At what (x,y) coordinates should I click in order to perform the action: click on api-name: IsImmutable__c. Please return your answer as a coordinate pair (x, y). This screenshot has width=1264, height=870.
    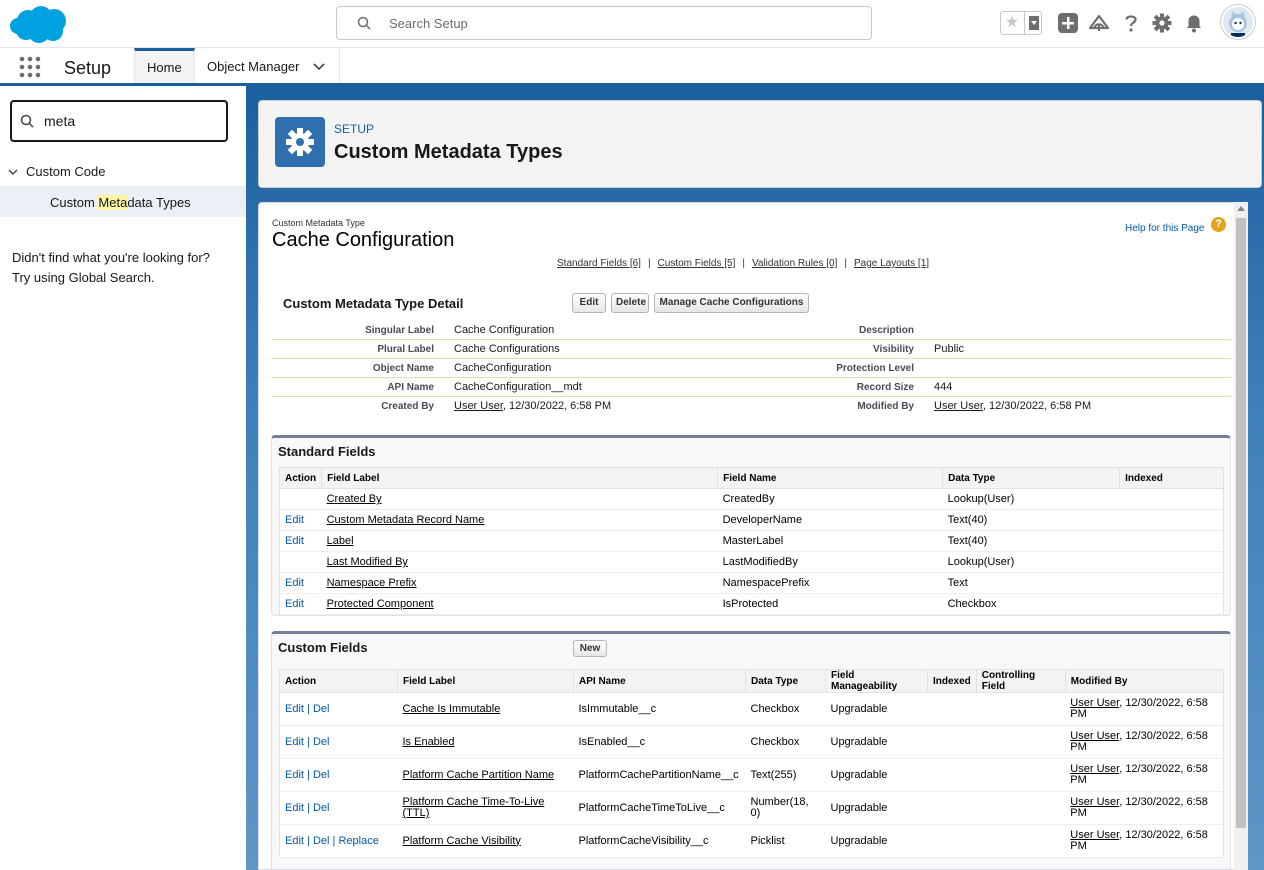
    Looking at the image, I should click on (659, 709).